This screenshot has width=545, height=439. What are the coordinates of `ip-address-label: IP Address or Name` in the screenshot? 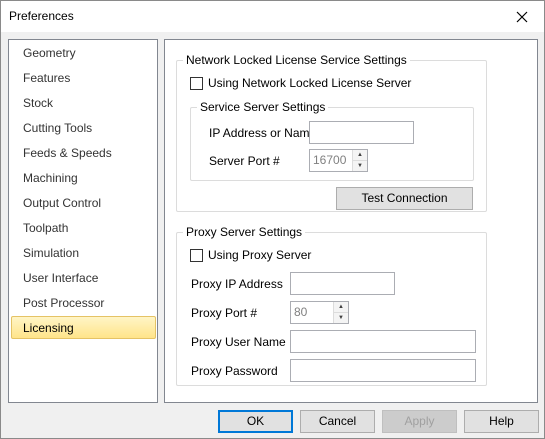 It's located at (263, 133).